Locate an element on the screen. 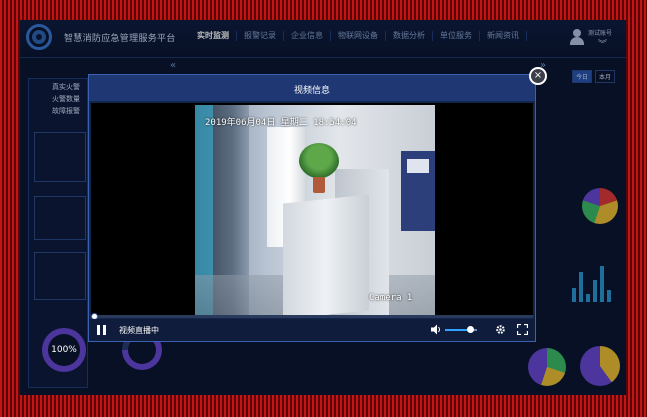 The height and width of the screenshot is (417, 647). modal-title: 视频信息 is located at coordinates (311, 91).